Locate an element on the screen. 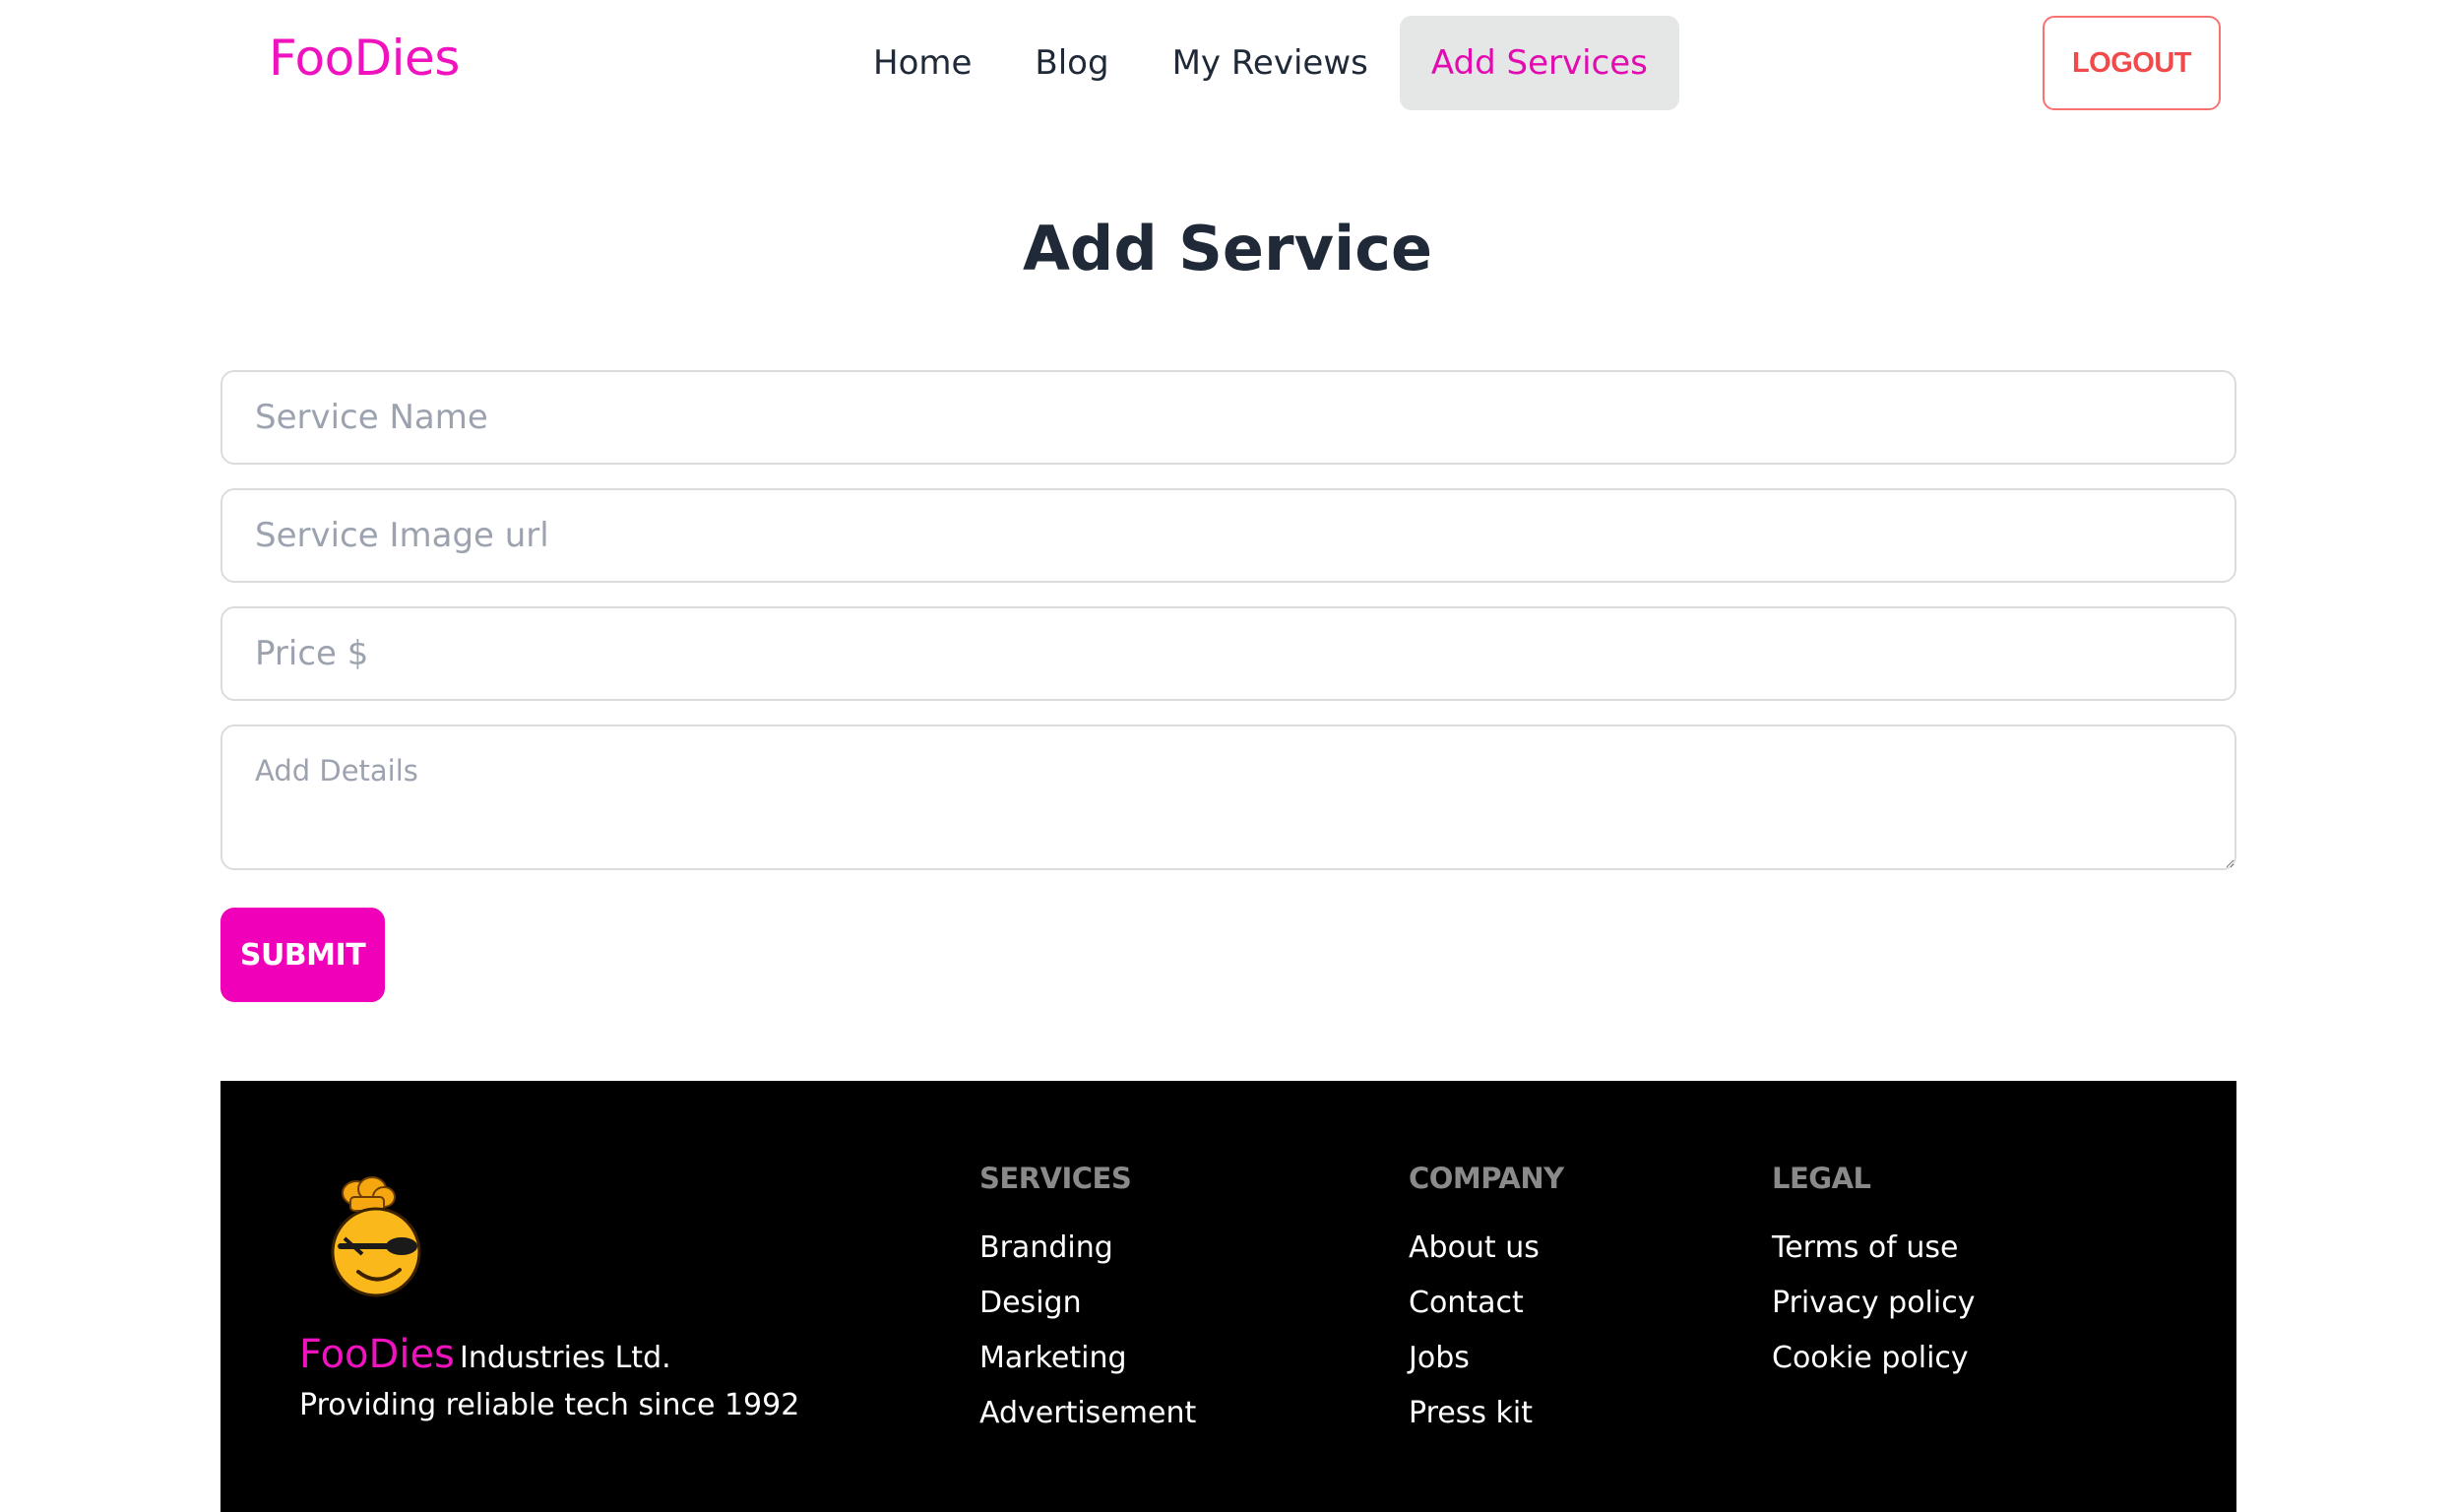 This screenshot has width=2455, height=1512. footer-link-contact: Contact is located at coordinates (1466, 1303).